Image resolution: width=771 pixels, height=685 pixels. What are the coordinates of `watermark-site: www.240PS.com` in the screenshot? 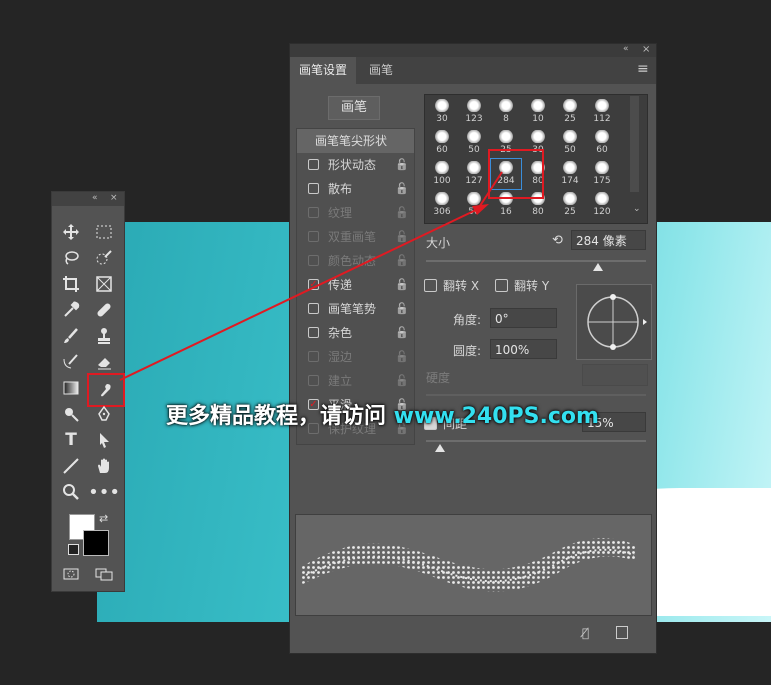 It's located at (496, 416).